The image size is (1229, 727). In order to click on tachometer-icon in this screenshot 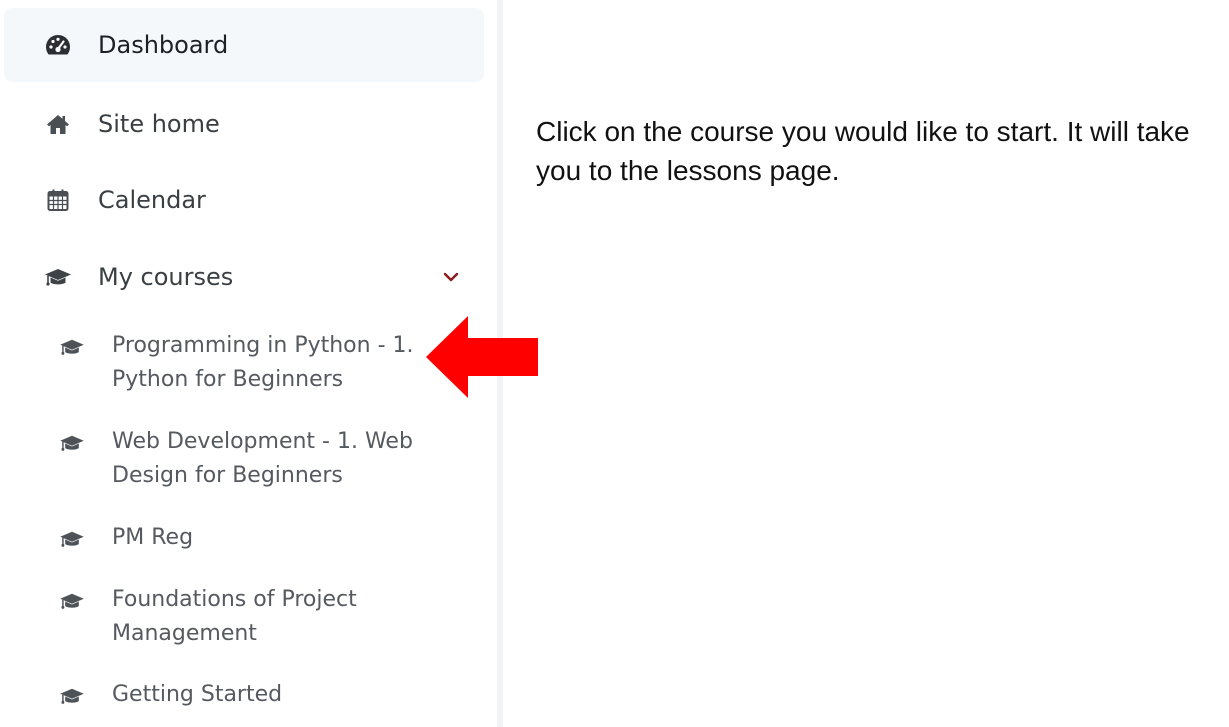, I will do `click(58, 45)`.